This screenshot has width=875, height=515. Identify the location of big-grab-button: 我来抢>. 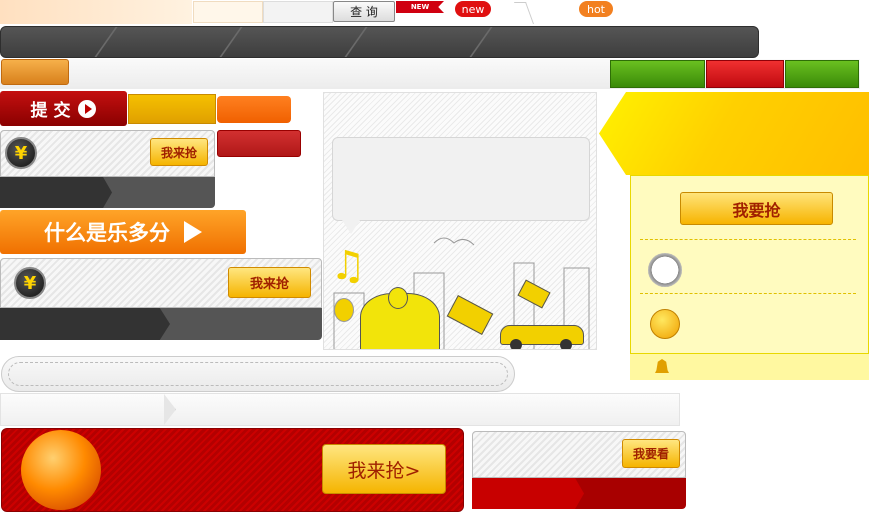
(384, 469).